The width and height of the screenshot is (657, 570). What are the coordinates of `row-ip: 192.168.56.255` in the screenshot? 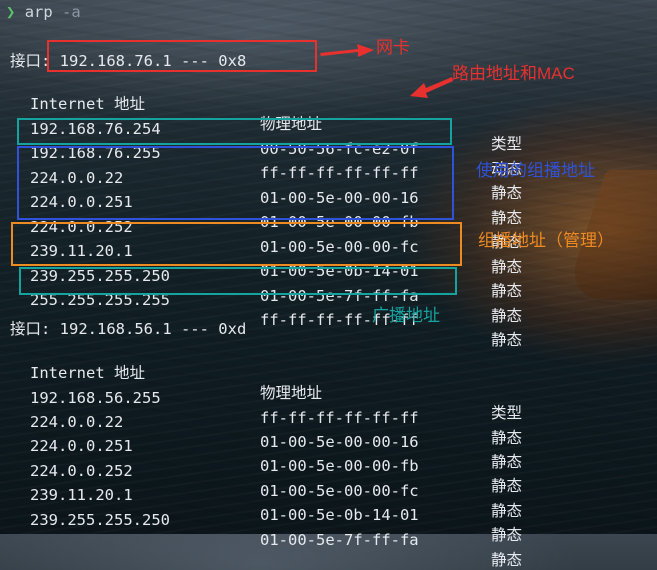 It's located at (95, 398).